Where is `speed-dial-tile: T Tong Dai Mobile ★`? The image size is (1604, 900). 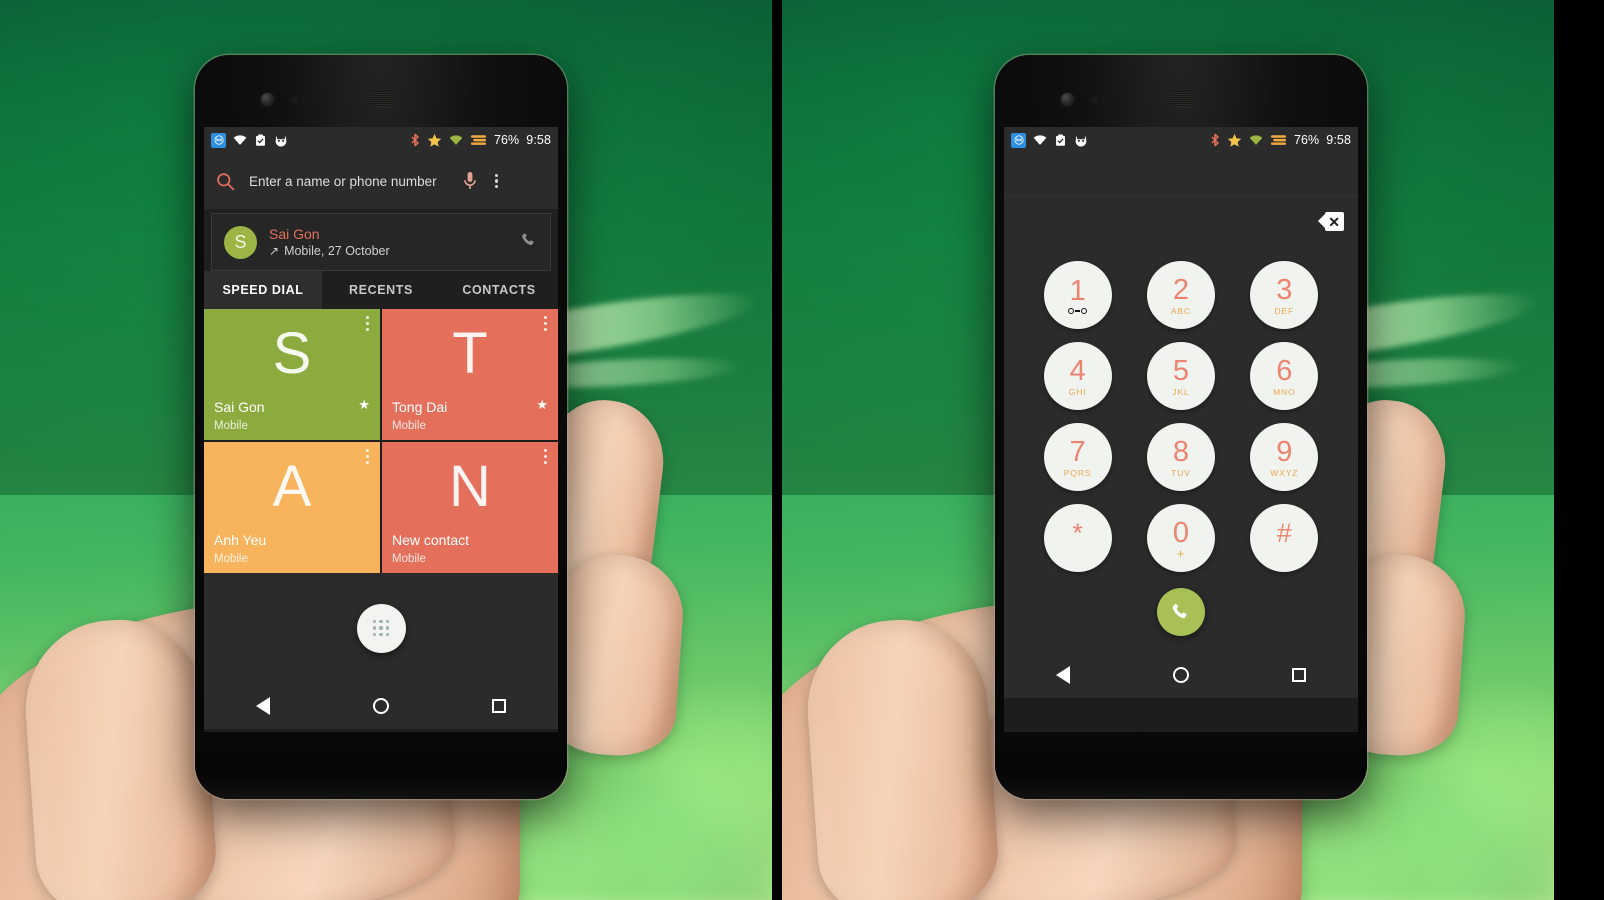 speed-dial-tile: T Tong Dai Mobile ★ is located at coordinates (470, 374).